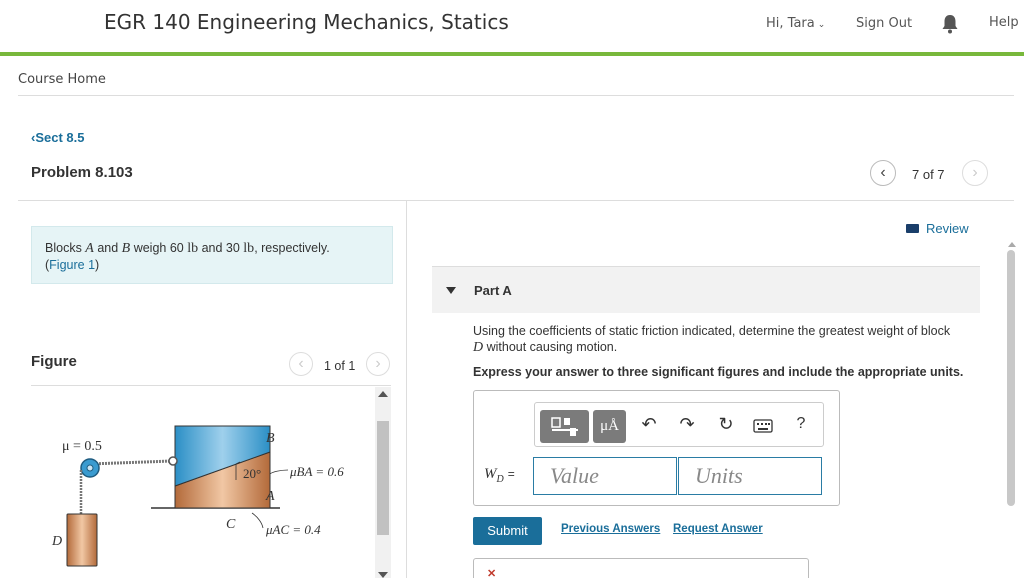 Image resolution: width=1024 pixels, height=578 pixels. Describe the element at coordinates (718, 529) in the screenshot. I see `request-answer-link: Request Answer` at that location.